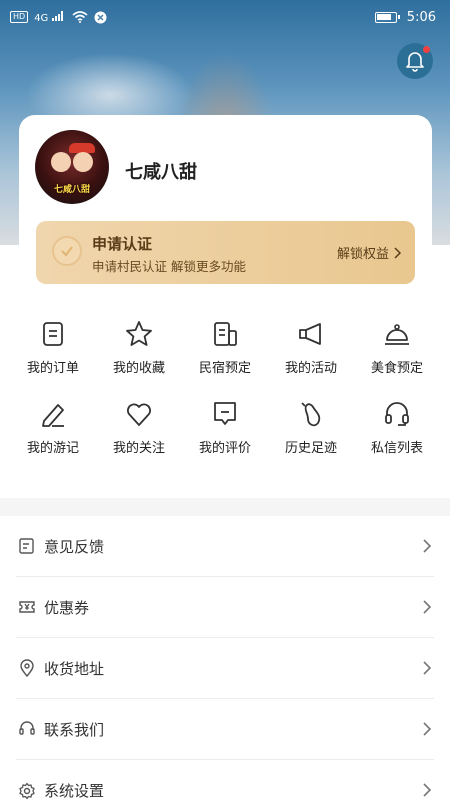  Describe the element at coordinates (426, 49) in the screenshot. I see `notification-dot` at that location.